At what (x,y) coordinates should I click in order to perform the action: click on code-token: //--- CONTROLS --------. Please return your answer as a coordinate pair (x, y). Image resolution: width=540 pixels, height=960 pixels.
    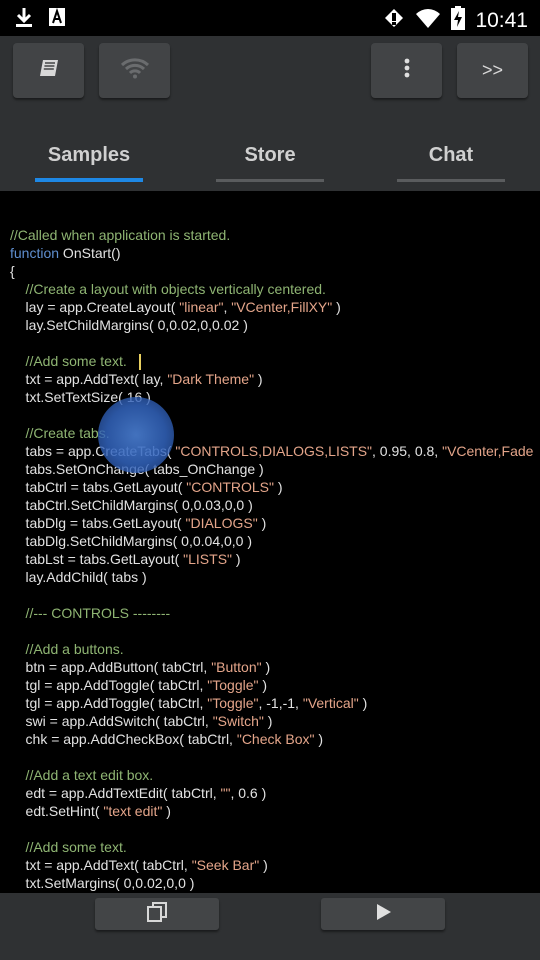
    Looking at the image, I should click on (90, 613).